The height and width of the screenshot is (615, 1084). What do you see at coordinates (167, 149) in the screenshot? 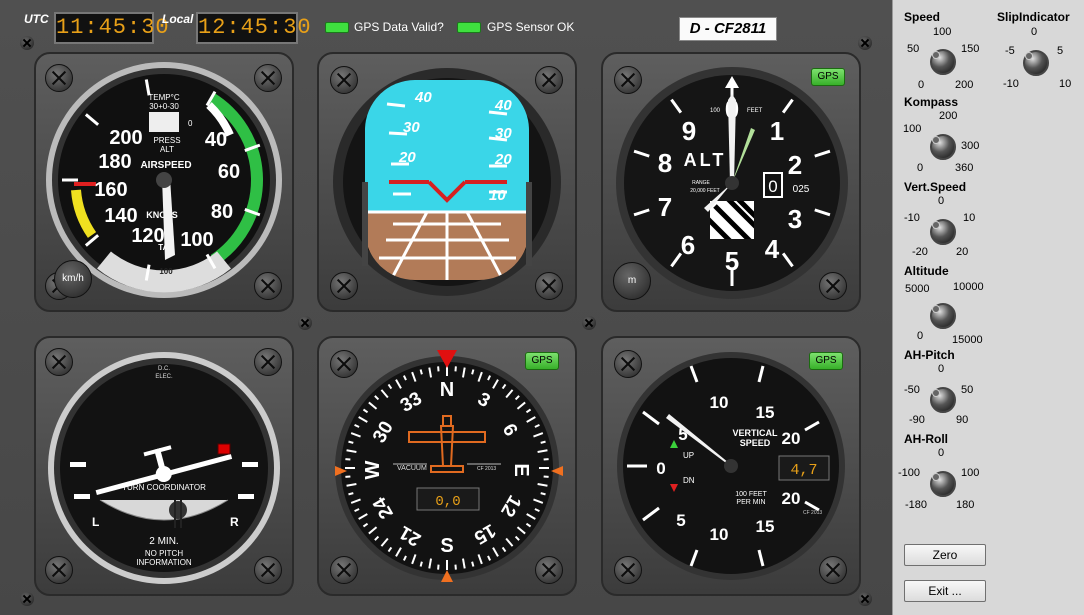
I see `svg-text: ALT` at bounding box center [167, 149].